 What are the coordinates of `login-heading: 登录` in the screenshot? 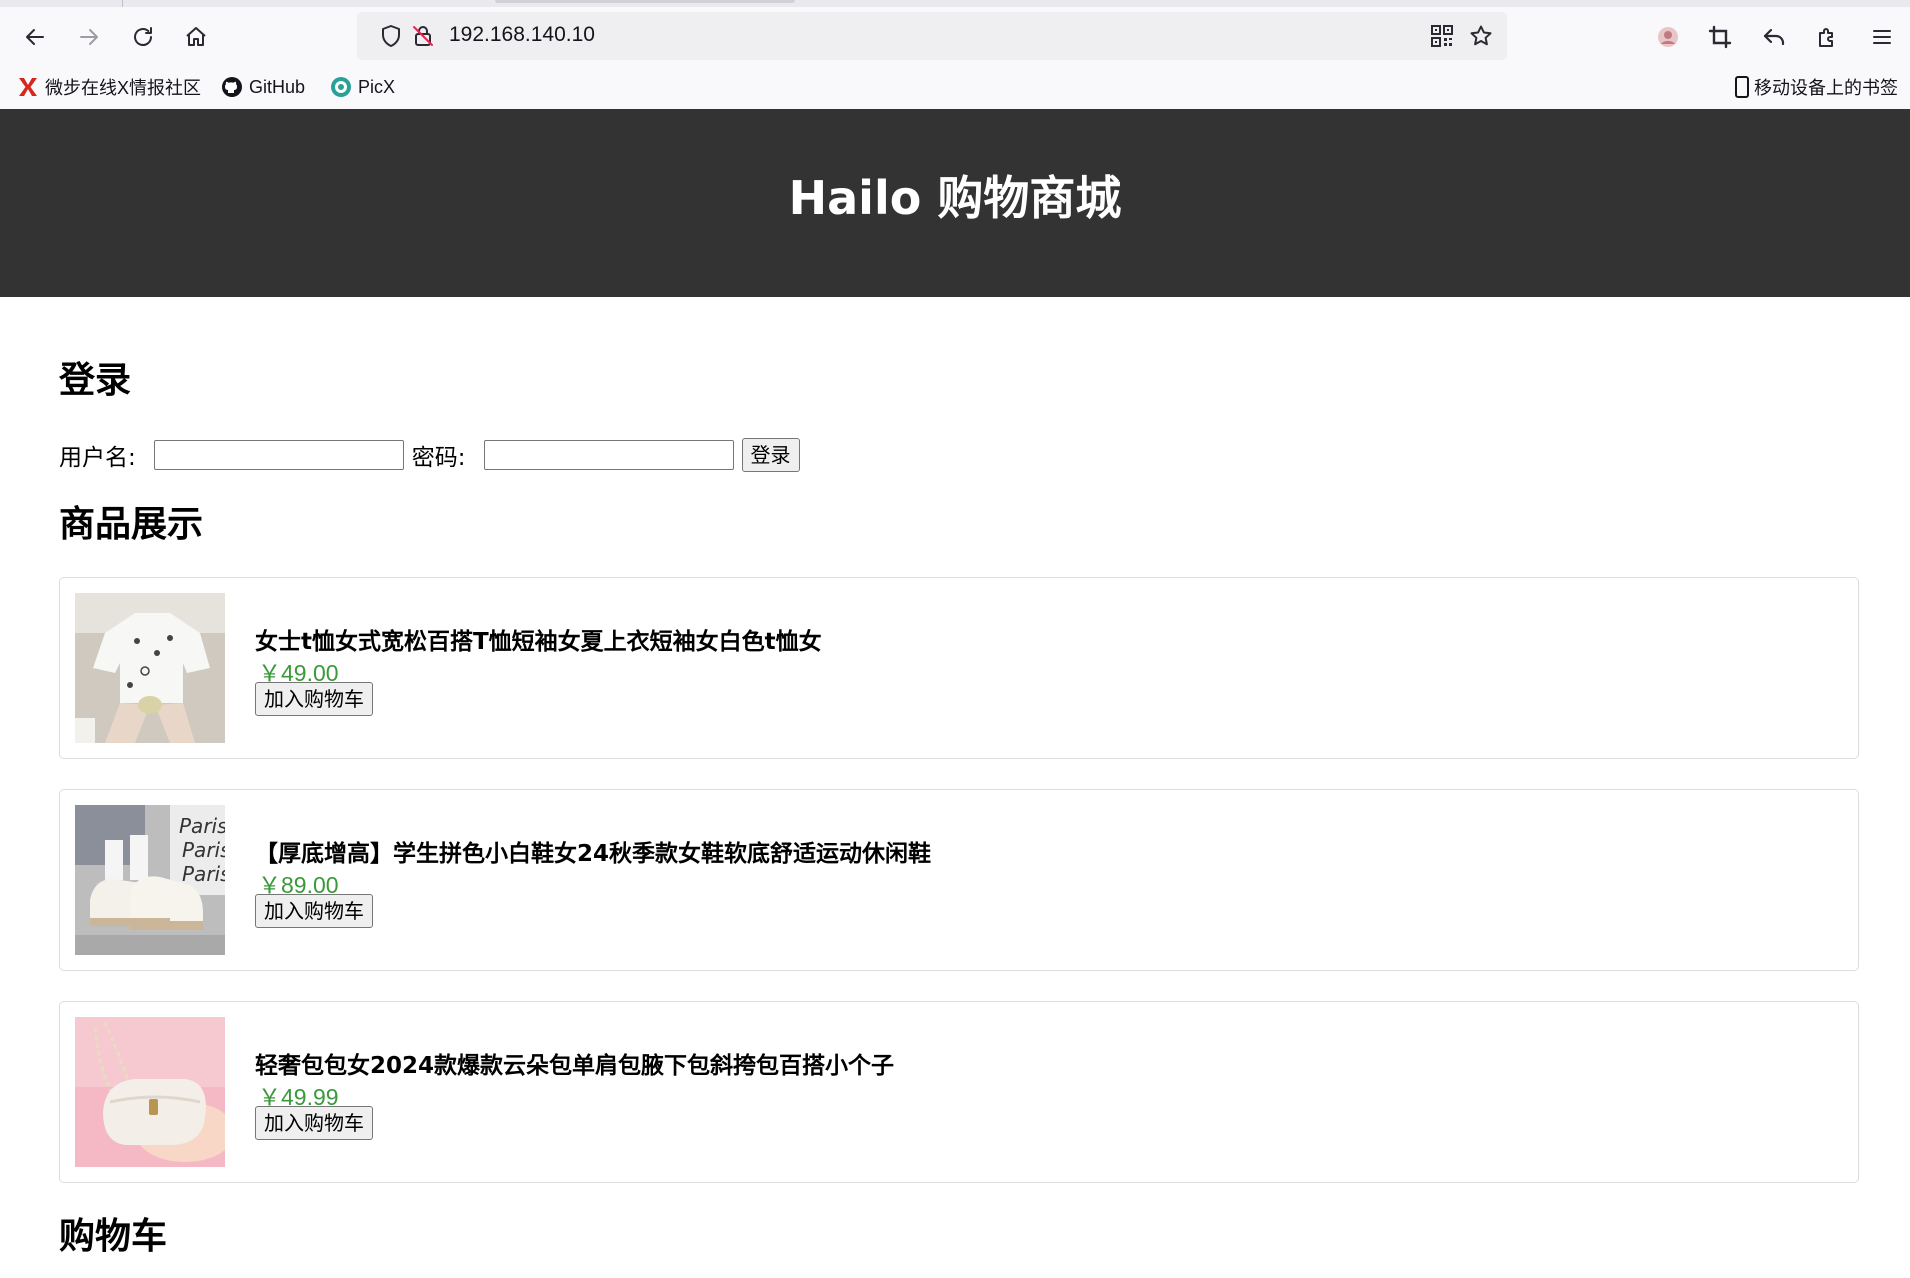 It's located at (95, 380).